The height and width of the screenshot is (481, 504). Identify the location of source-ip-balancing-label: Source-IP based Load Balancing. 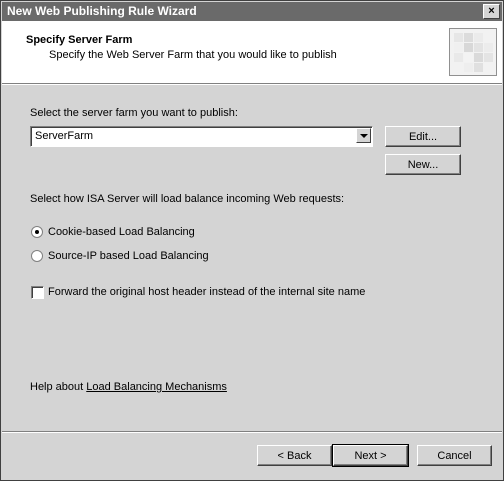
(128, 256).